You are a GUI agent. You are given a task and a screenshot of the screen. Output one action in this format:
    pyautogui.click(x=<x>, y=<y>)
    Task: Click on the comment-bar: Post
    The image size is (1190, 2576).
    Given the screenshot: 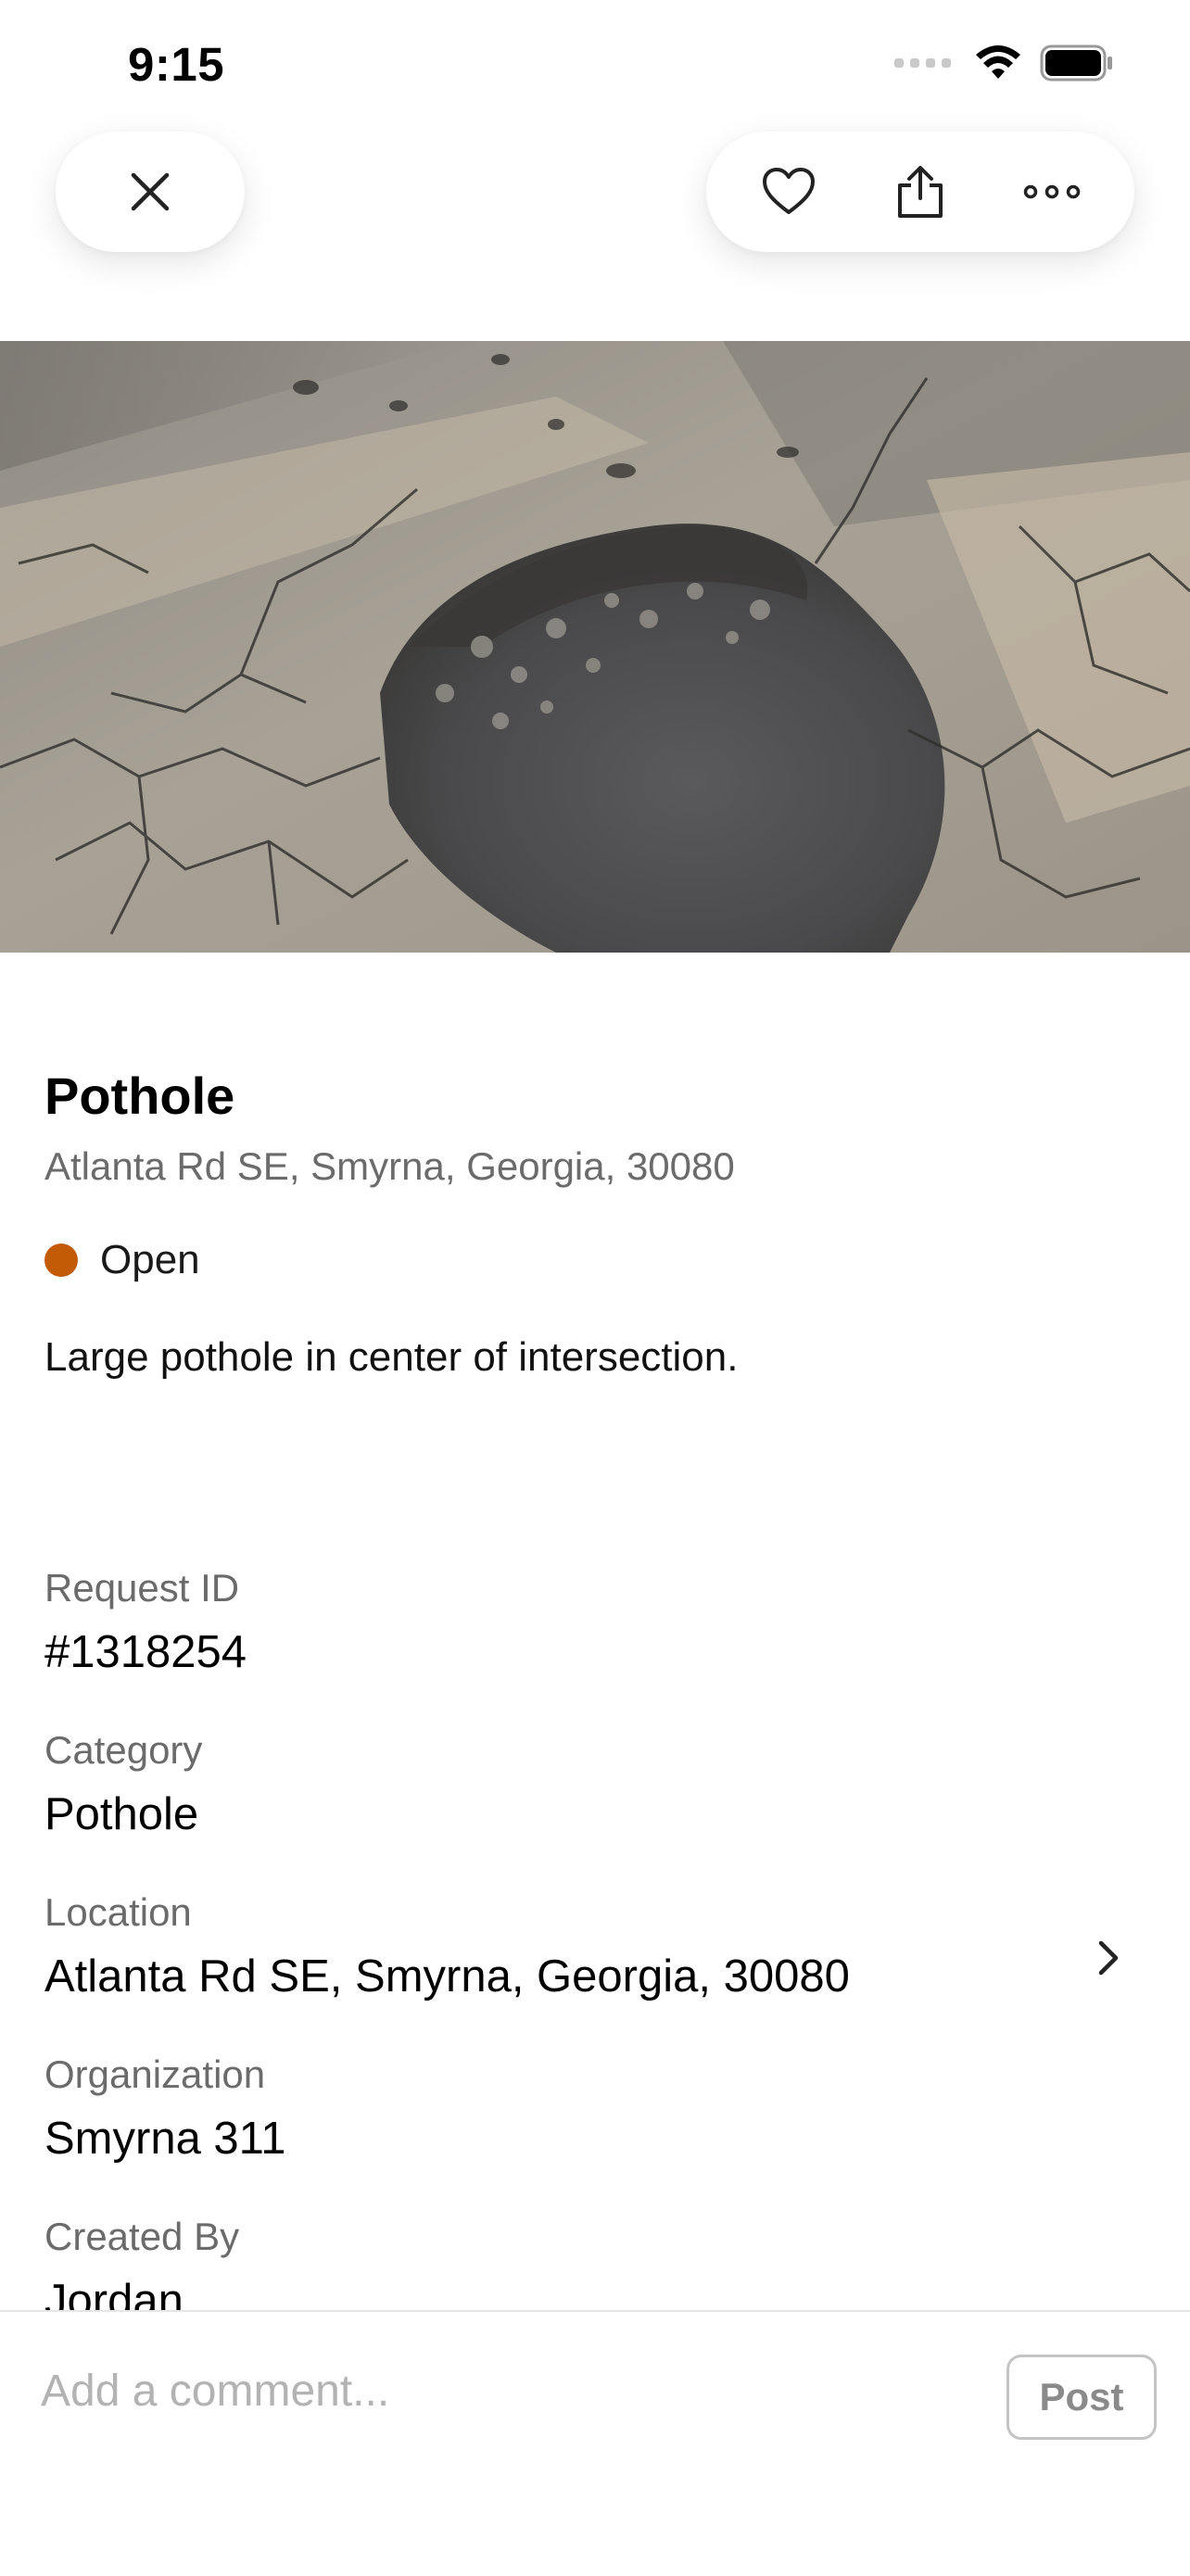 What is the action you would take?
    pyautogui.click(x=595, y=2443)
    